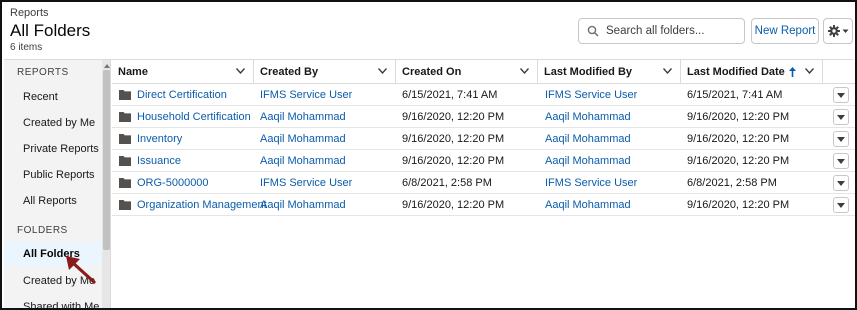 The width and height of the screenshot is (857, 310). Describe the element at coordinates (735, 95) in the screenshot. I see `cell-last-modified-date: 6/15/2021, 7:41 AM` at that location.